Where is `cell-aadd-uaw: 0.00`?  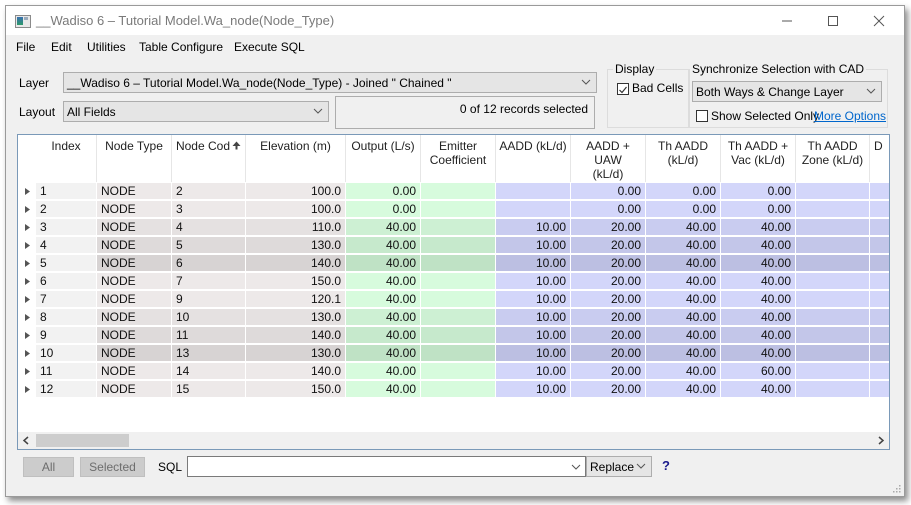
cell-aadd-uaw: 0.00 is located at coordinates (608, 209).